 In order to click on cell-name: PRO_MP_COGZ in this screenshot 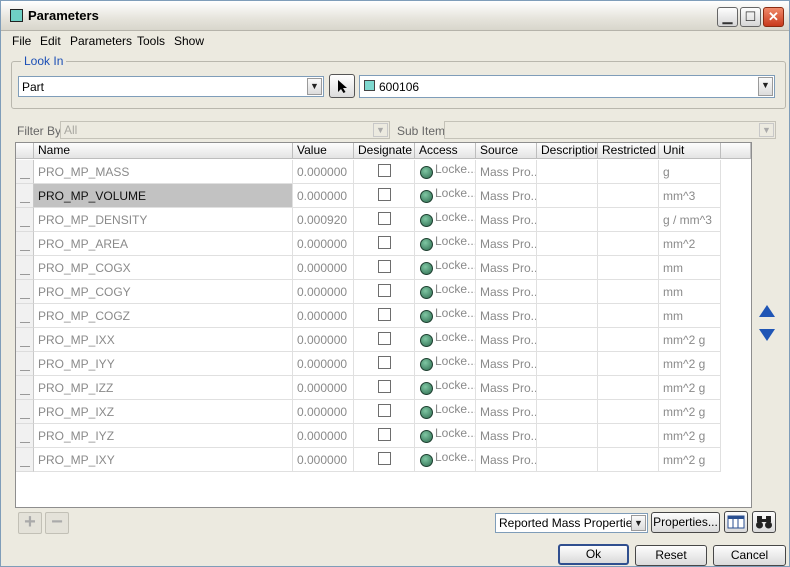, I will do `click(163, 316)`.